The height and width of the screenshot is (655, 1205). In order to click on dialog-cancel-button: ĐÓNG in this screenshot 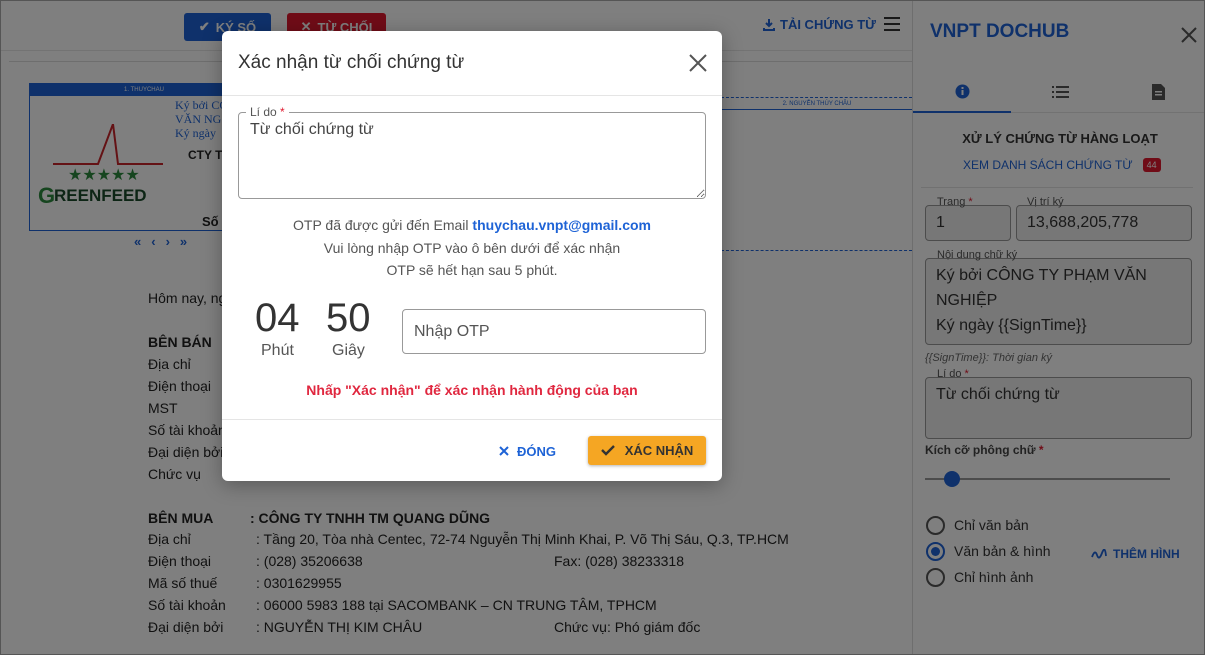, I will do `click(527, 451)`.